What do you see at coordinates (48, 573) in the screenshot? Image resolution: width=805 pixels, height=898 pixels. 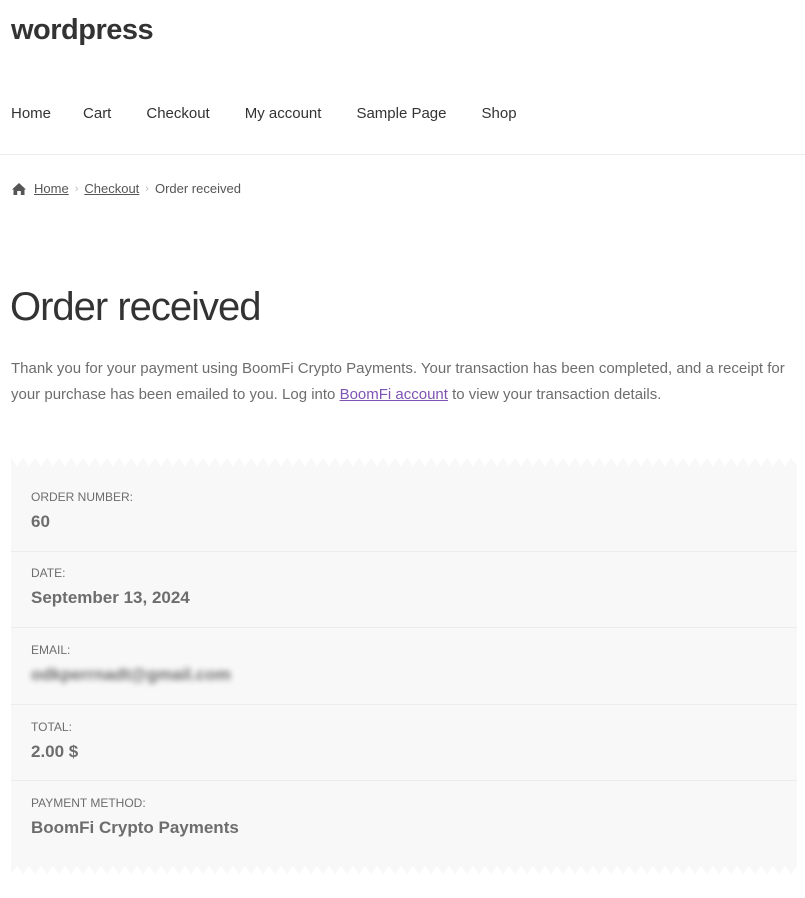 I see `order-date-label: DATE:` at bounding box center [48, 573].